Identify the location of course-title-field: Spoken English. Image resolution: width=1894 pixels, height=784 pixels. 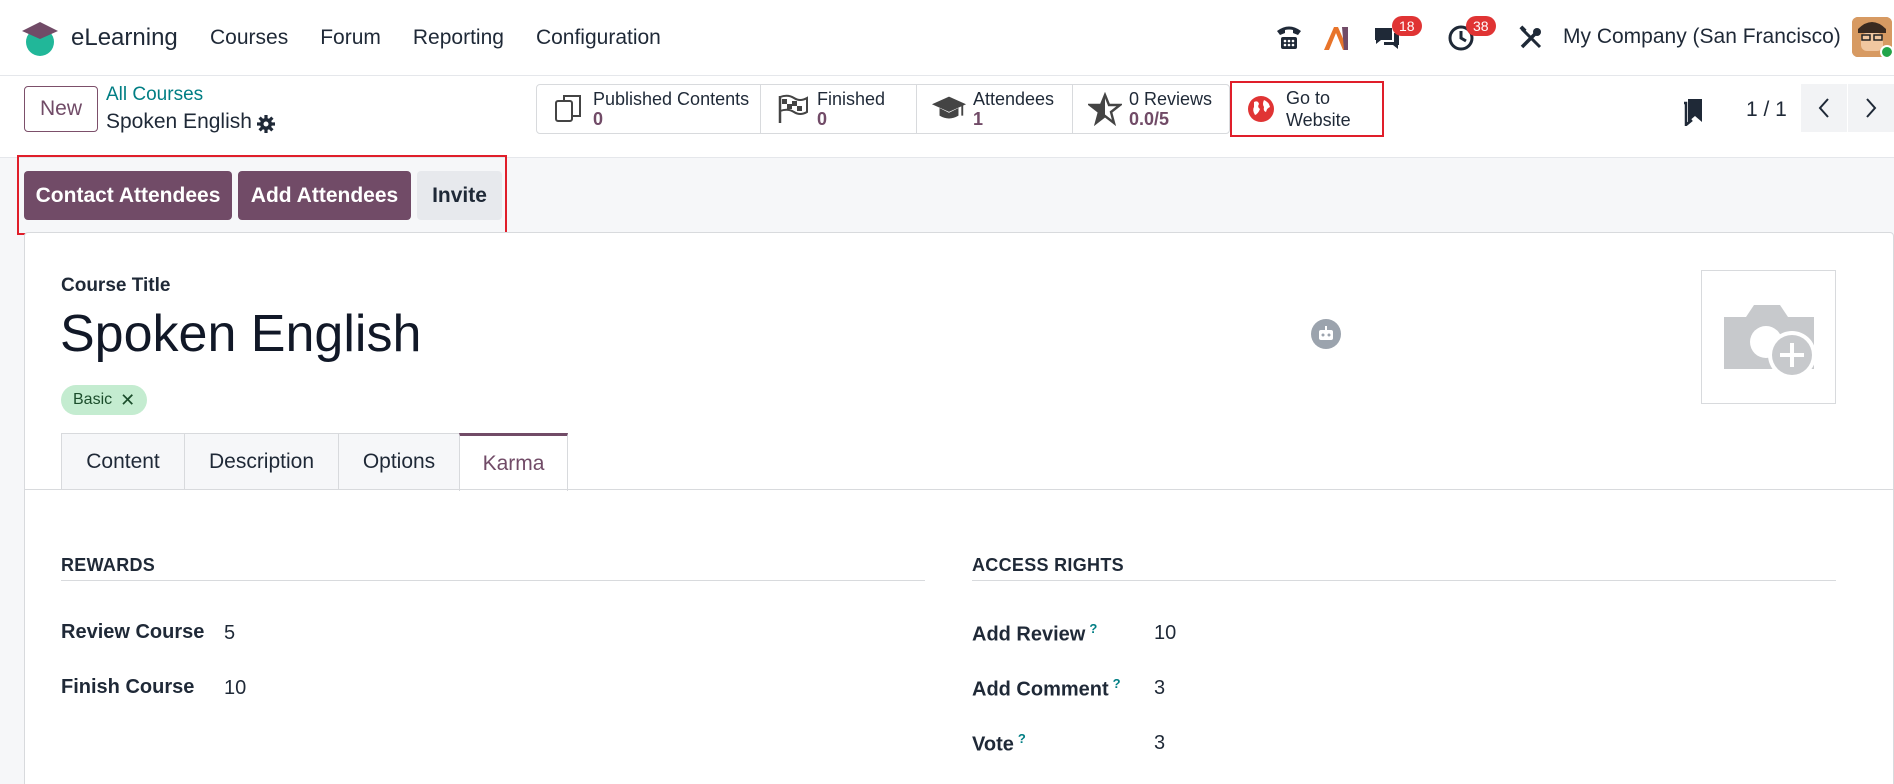
(240, 334).